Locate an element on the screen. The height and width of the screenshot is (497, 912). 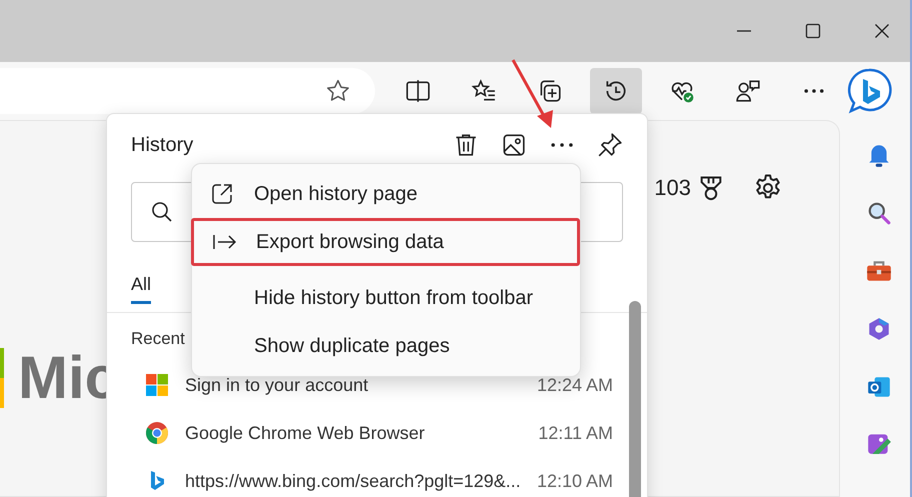
tab: All is located at coordinates (141, 289).